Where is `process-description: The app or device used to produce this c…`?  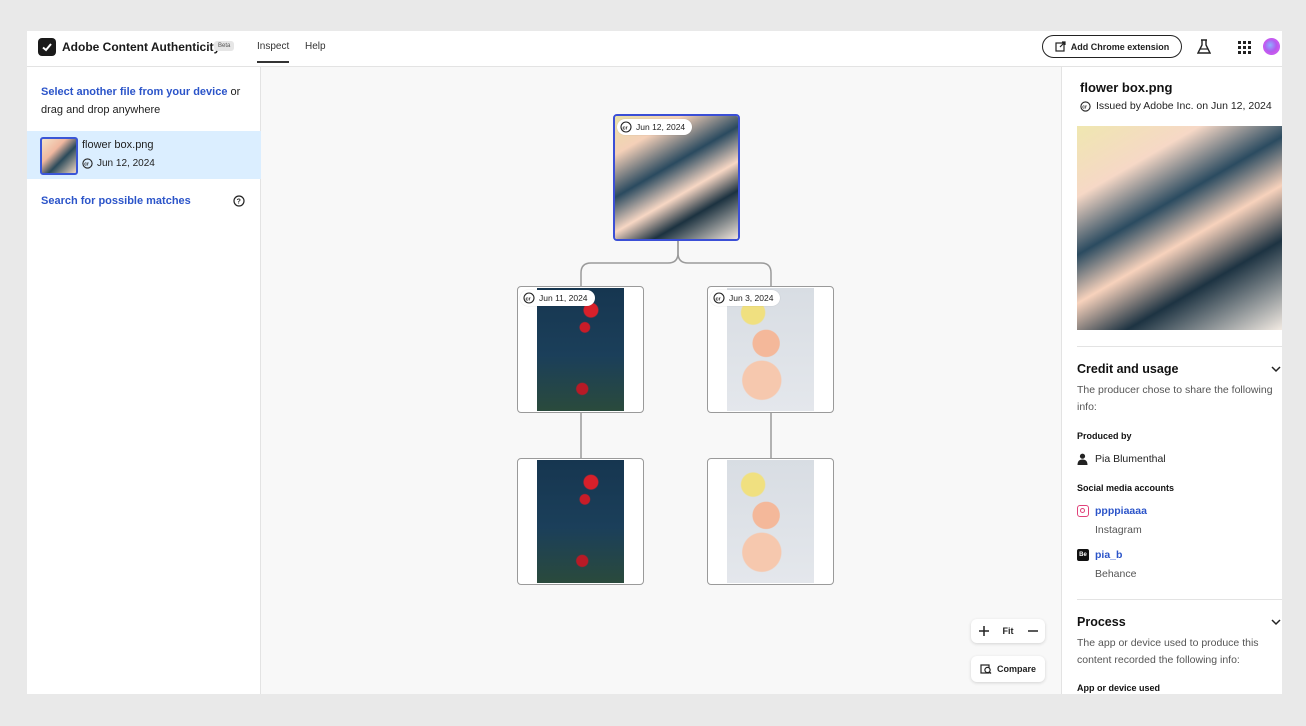 process-description: The app or device used to produce this c… is located at coordinates (1168, 651).